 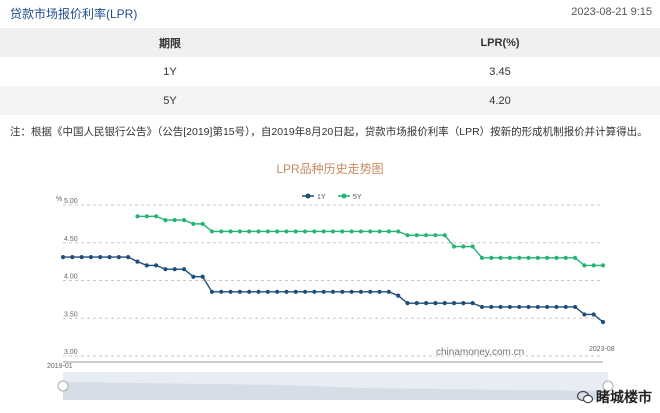 What do you see at coordinates (71, 201) in the screenshot?
I see `y-tick-label: 5.00` at bounding box center [71, 201].